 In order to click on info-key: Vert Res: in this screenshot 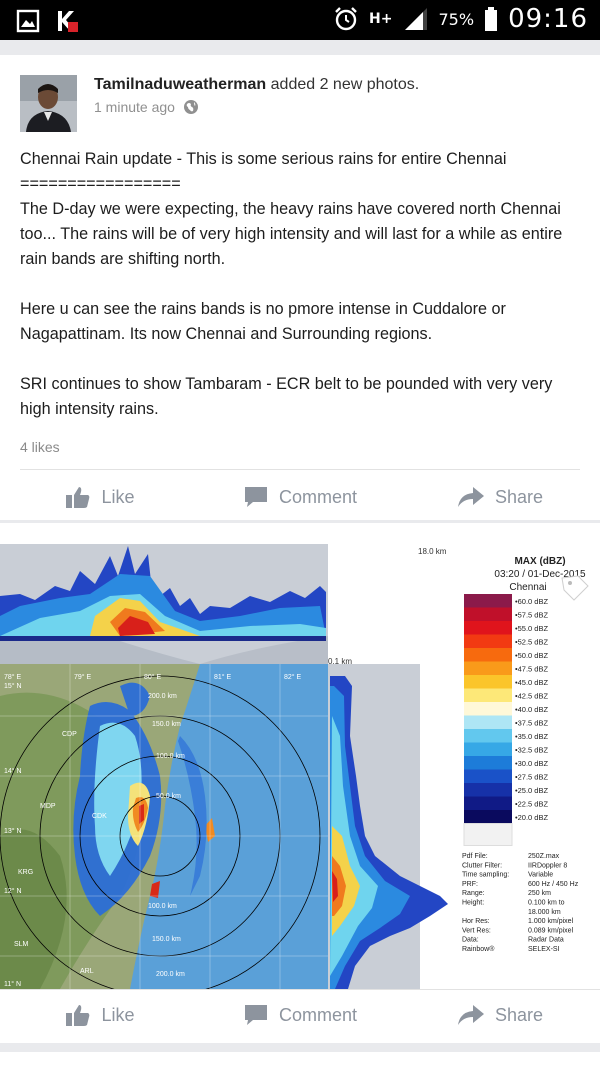, I will do `click(476, 930)`.